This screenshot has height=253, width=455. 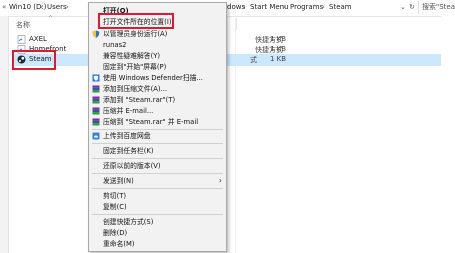 What do you see at coordinates (436, 7) in the screenshot?
I see `search-input: 搜索"Steam"` at bounding box center [436, 7].